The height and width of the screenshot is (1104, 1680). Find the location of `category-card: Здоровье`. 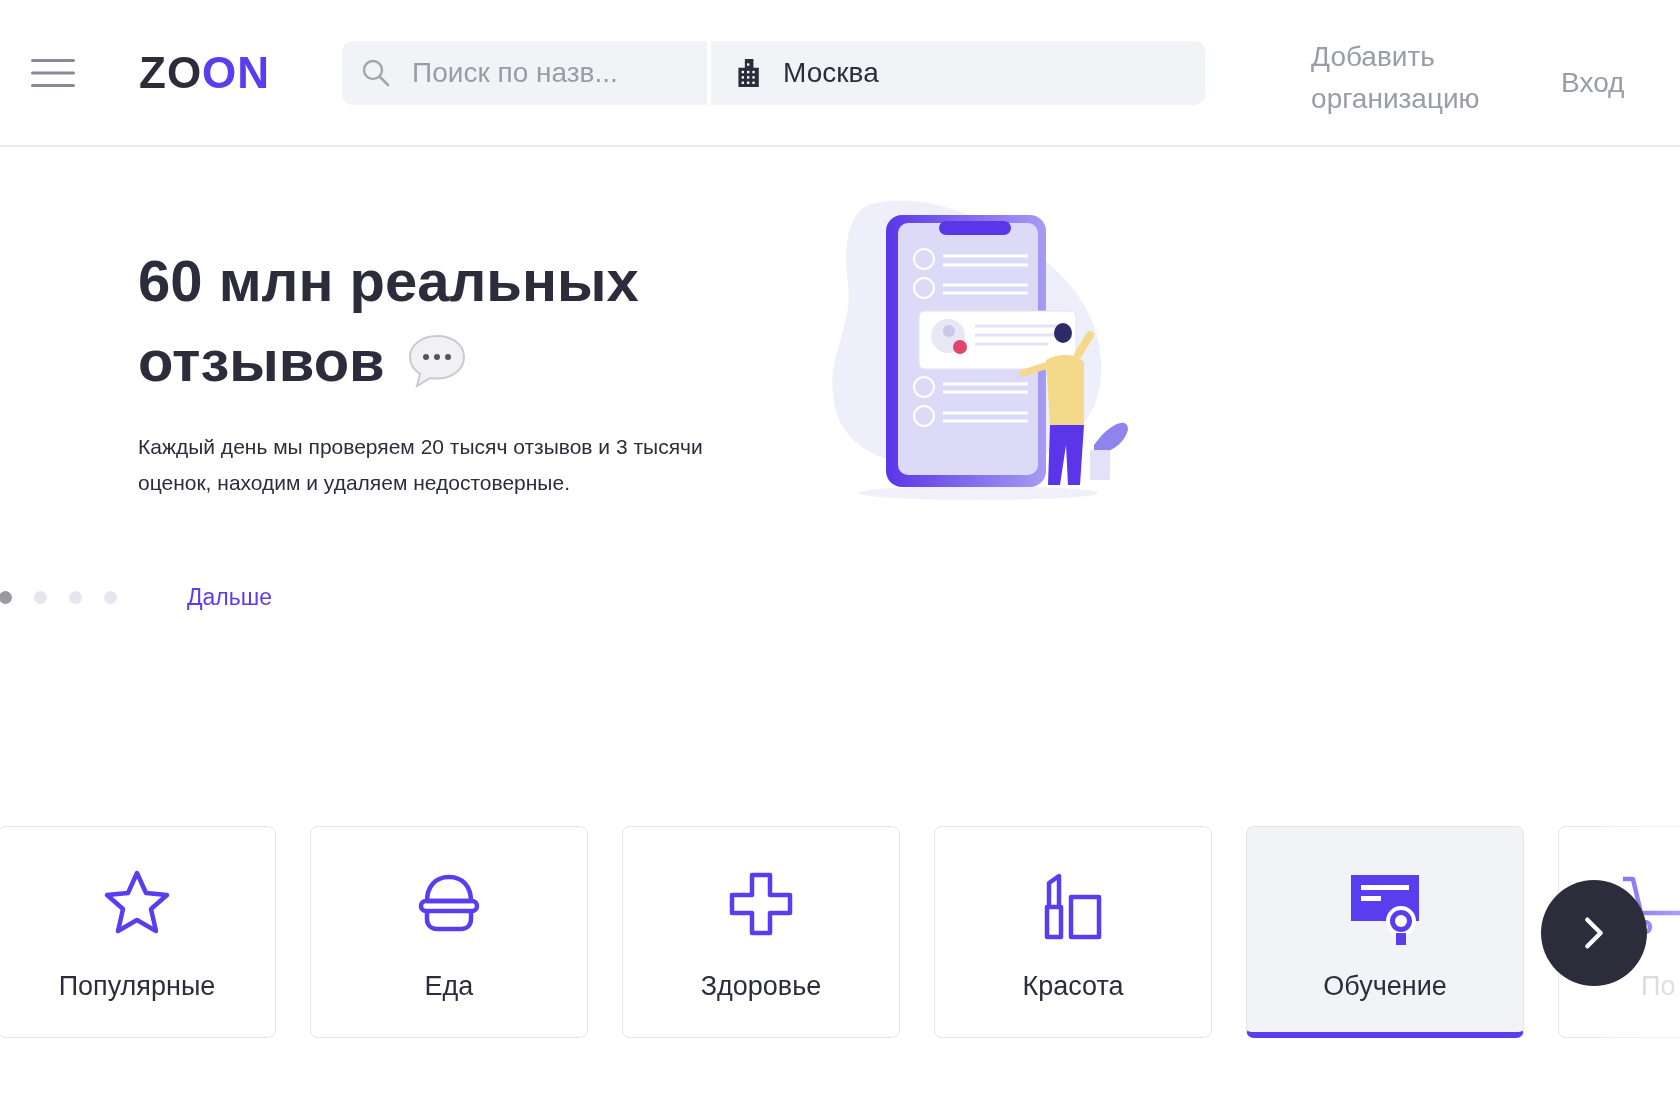

category-card: Здоровье is located at coordinates (761, 932).